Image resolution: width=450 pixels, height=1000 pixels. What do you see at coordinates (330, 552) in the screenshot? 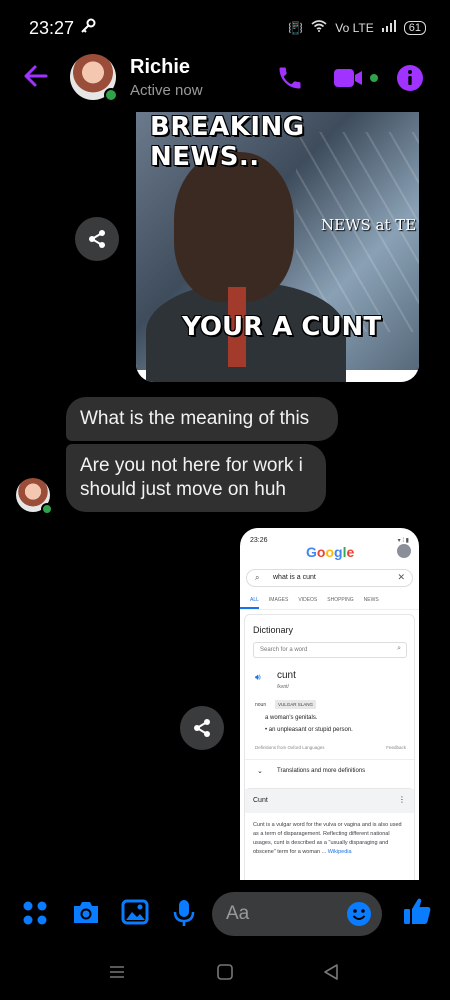
I see `google-logo: Google` at bounding box center [330, 552].